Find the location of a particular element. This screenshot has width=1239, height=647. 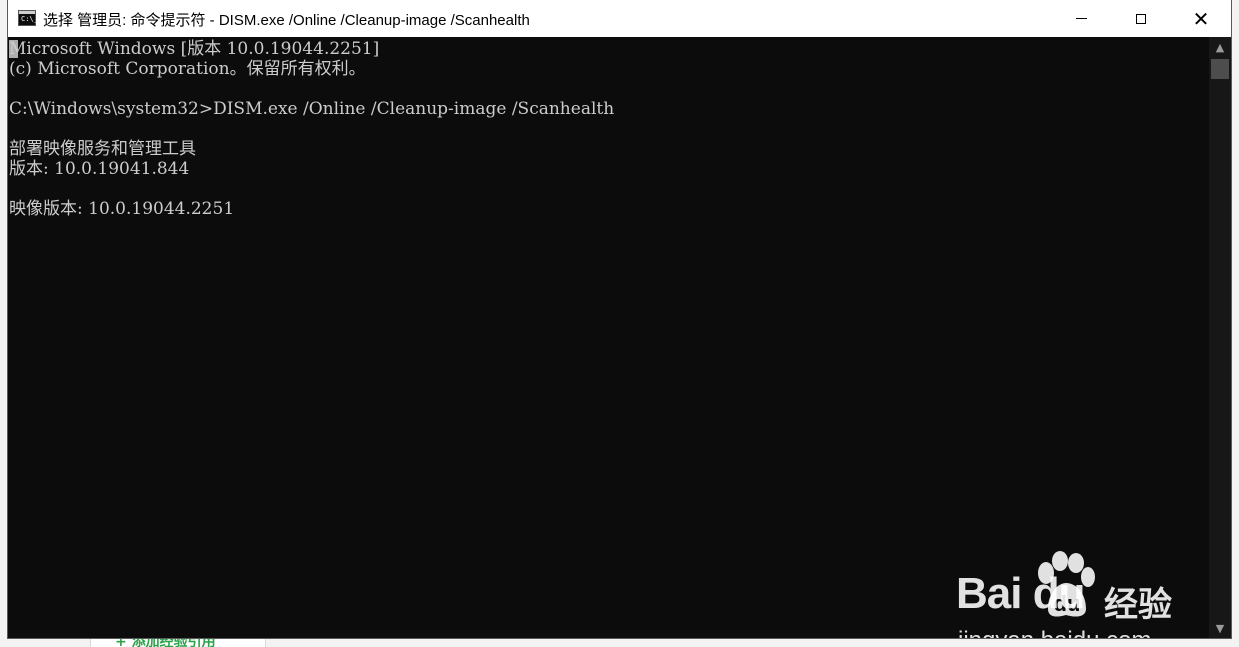

jingyan-text: 经验 is located at coordinates (1138, 605).